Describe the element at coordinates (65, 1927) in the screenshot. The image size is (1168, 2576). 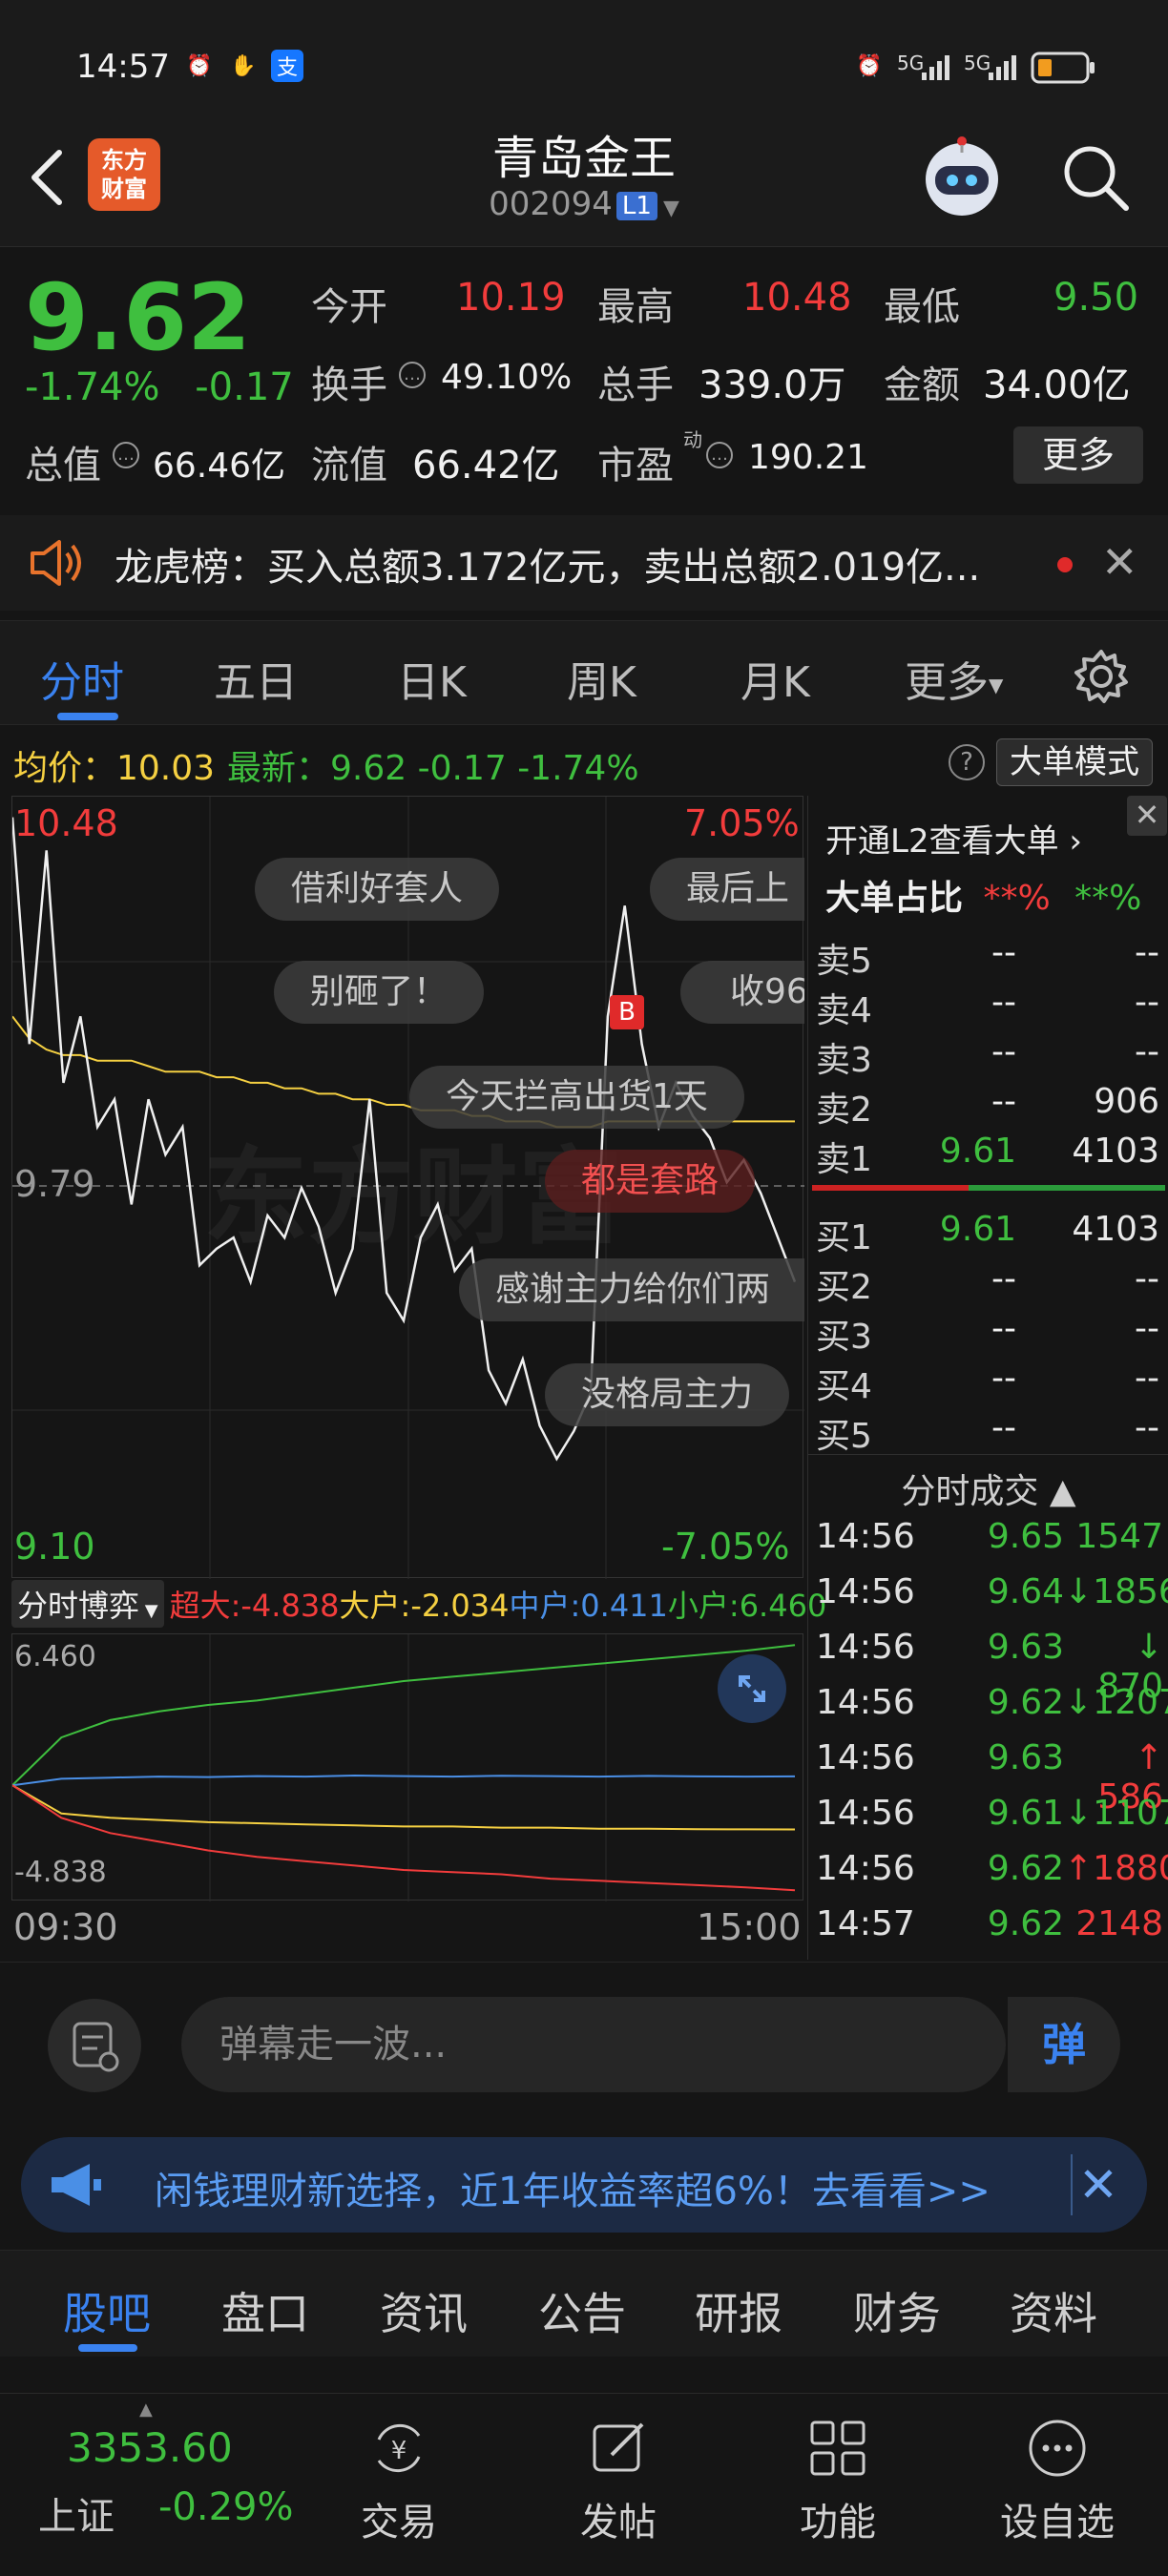
I see `time-axis-start: 09:30` at that location.